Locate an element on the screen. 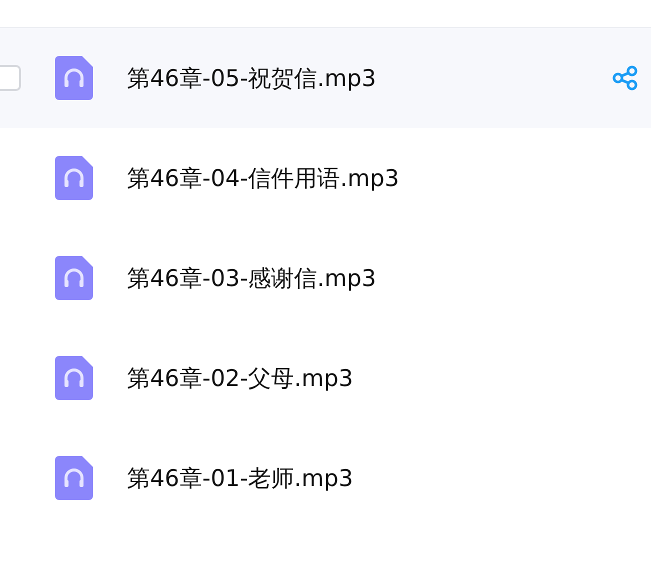  file-name: 第46章-05-祝贺信.mp3 is located at coordinates (251, 78).